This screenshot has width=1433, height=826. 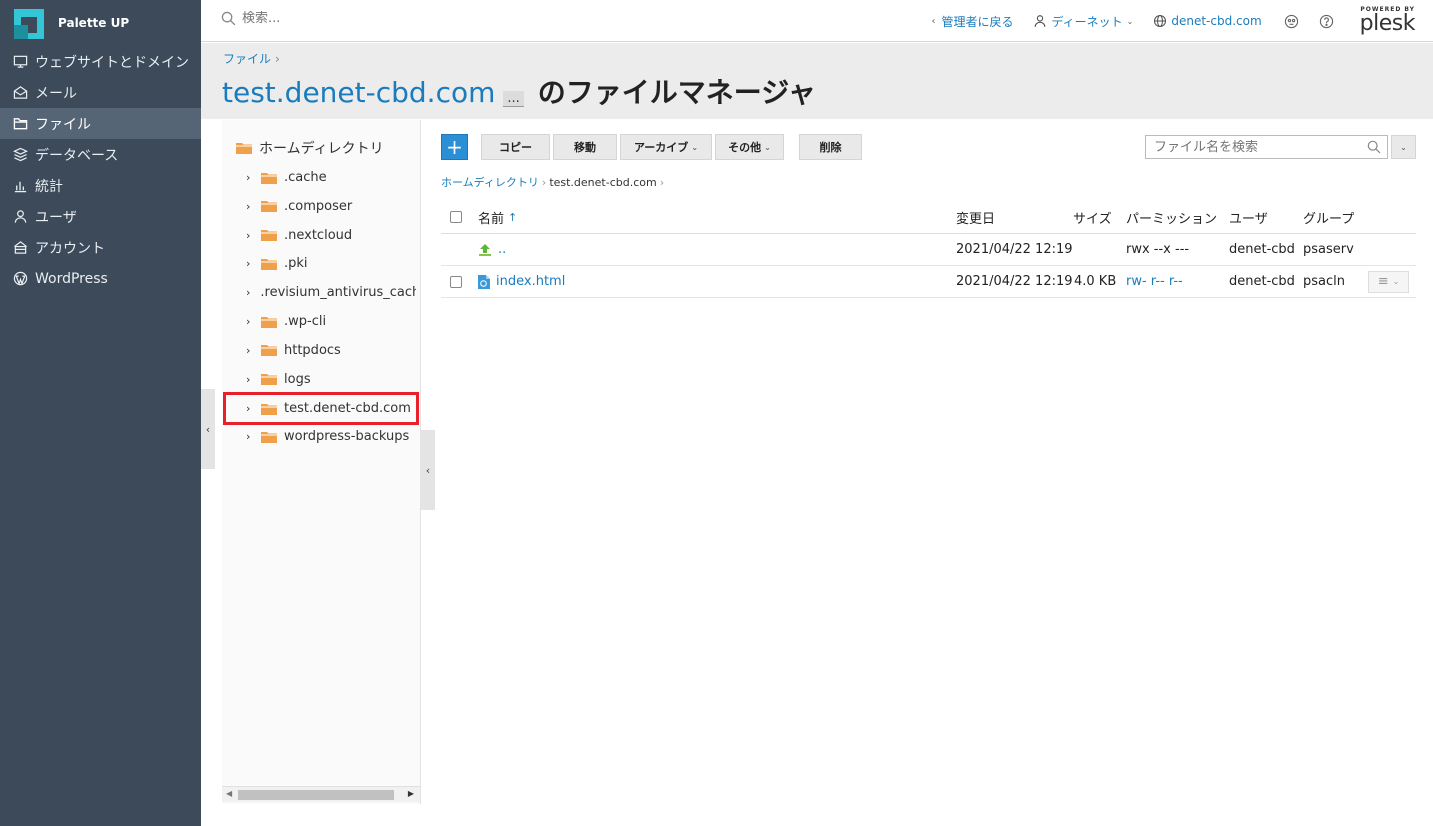 I want to click on column-modified-header: 変更日, so click(x=975, y=217).